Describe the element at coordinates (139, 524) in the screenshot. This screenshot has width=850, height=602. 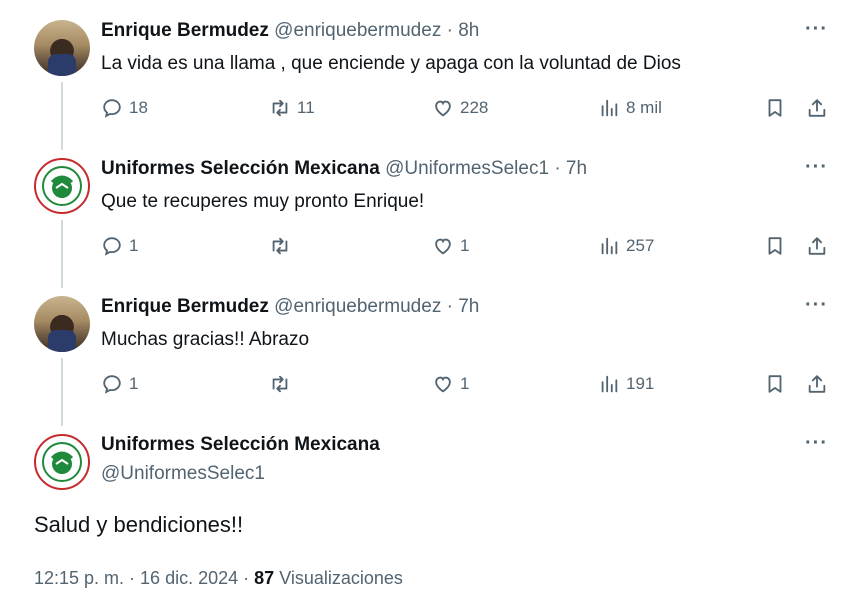
I see `tweet-text: Salud y bendiciones!!` at that location.